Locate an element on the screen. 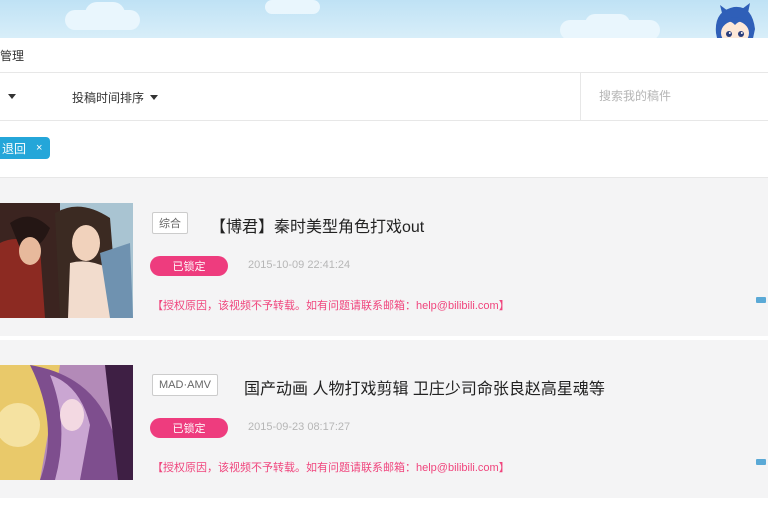  close-icon: × is located at coordinates (39, 148).